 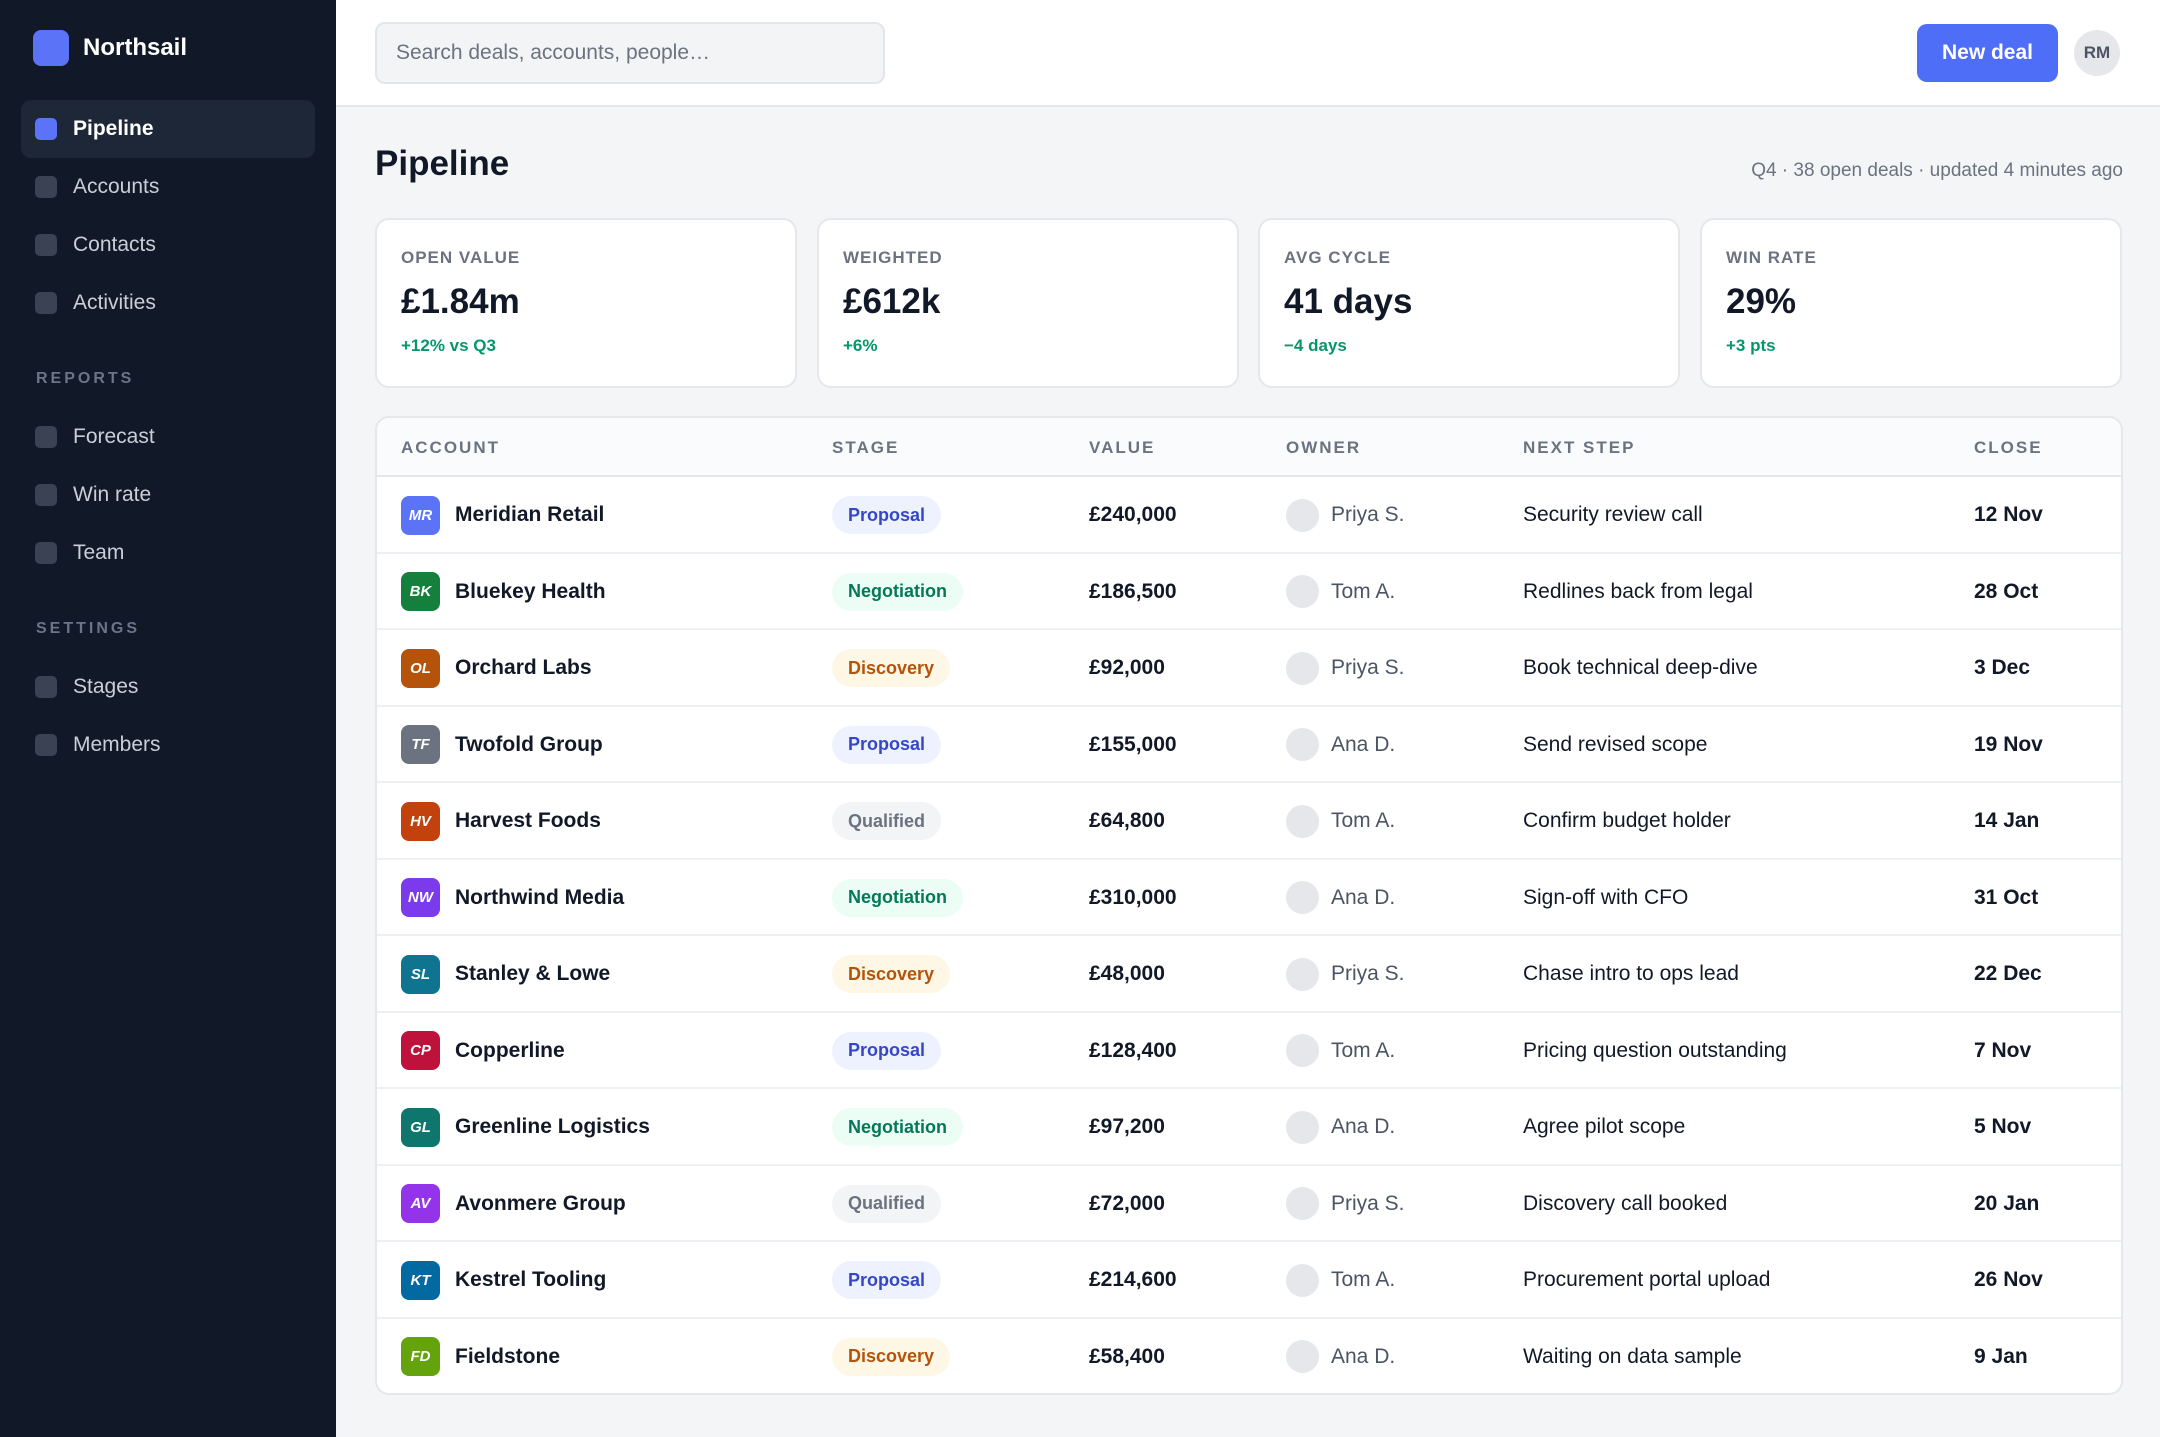 I want to click on account-cell: TF Twofold Group, so click(x=502, y=745).